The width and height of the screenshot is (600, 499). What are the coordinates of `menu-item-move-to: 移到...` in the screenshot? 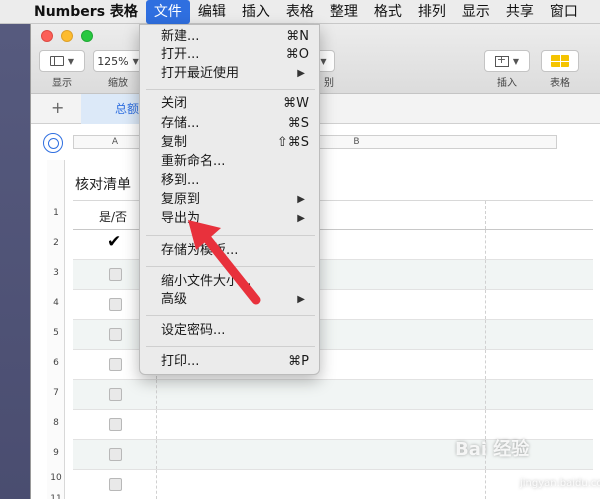 It's located at (229, 181).